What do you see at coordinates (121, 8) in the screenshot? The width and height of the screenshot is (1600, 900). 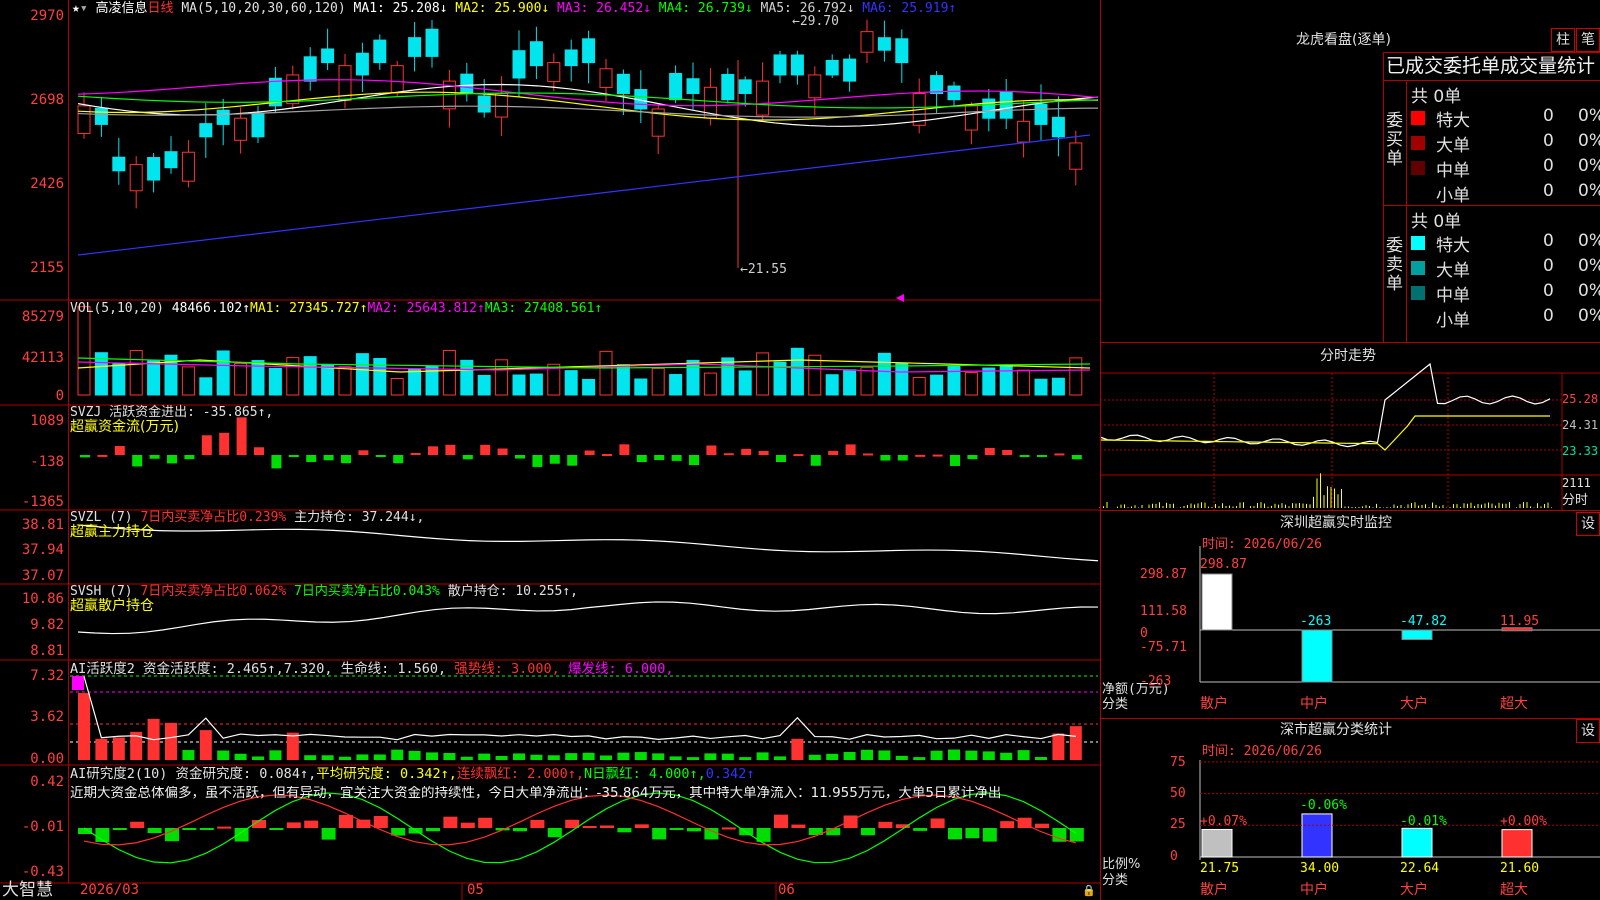 I see `stock-name: 高凌信息` at bounding box center [121, 8].